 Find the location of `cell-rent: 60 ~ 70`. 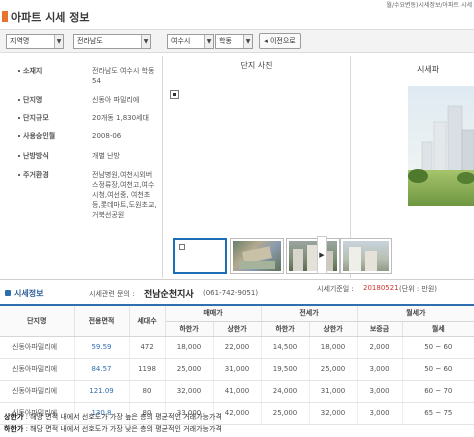

cell-rent: 60 ~ 70 is located at coordinates (438, 391).